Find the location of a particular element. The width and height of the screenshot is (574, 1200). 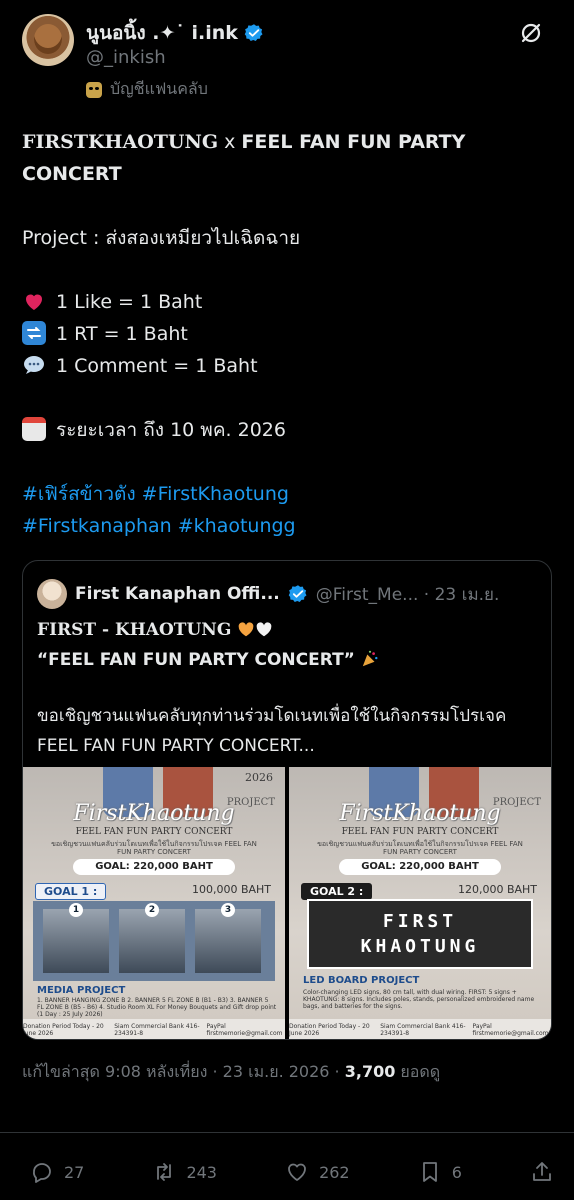

account-type-label: บัญชีแฟนคลับ is located at coordinates (147, 89).